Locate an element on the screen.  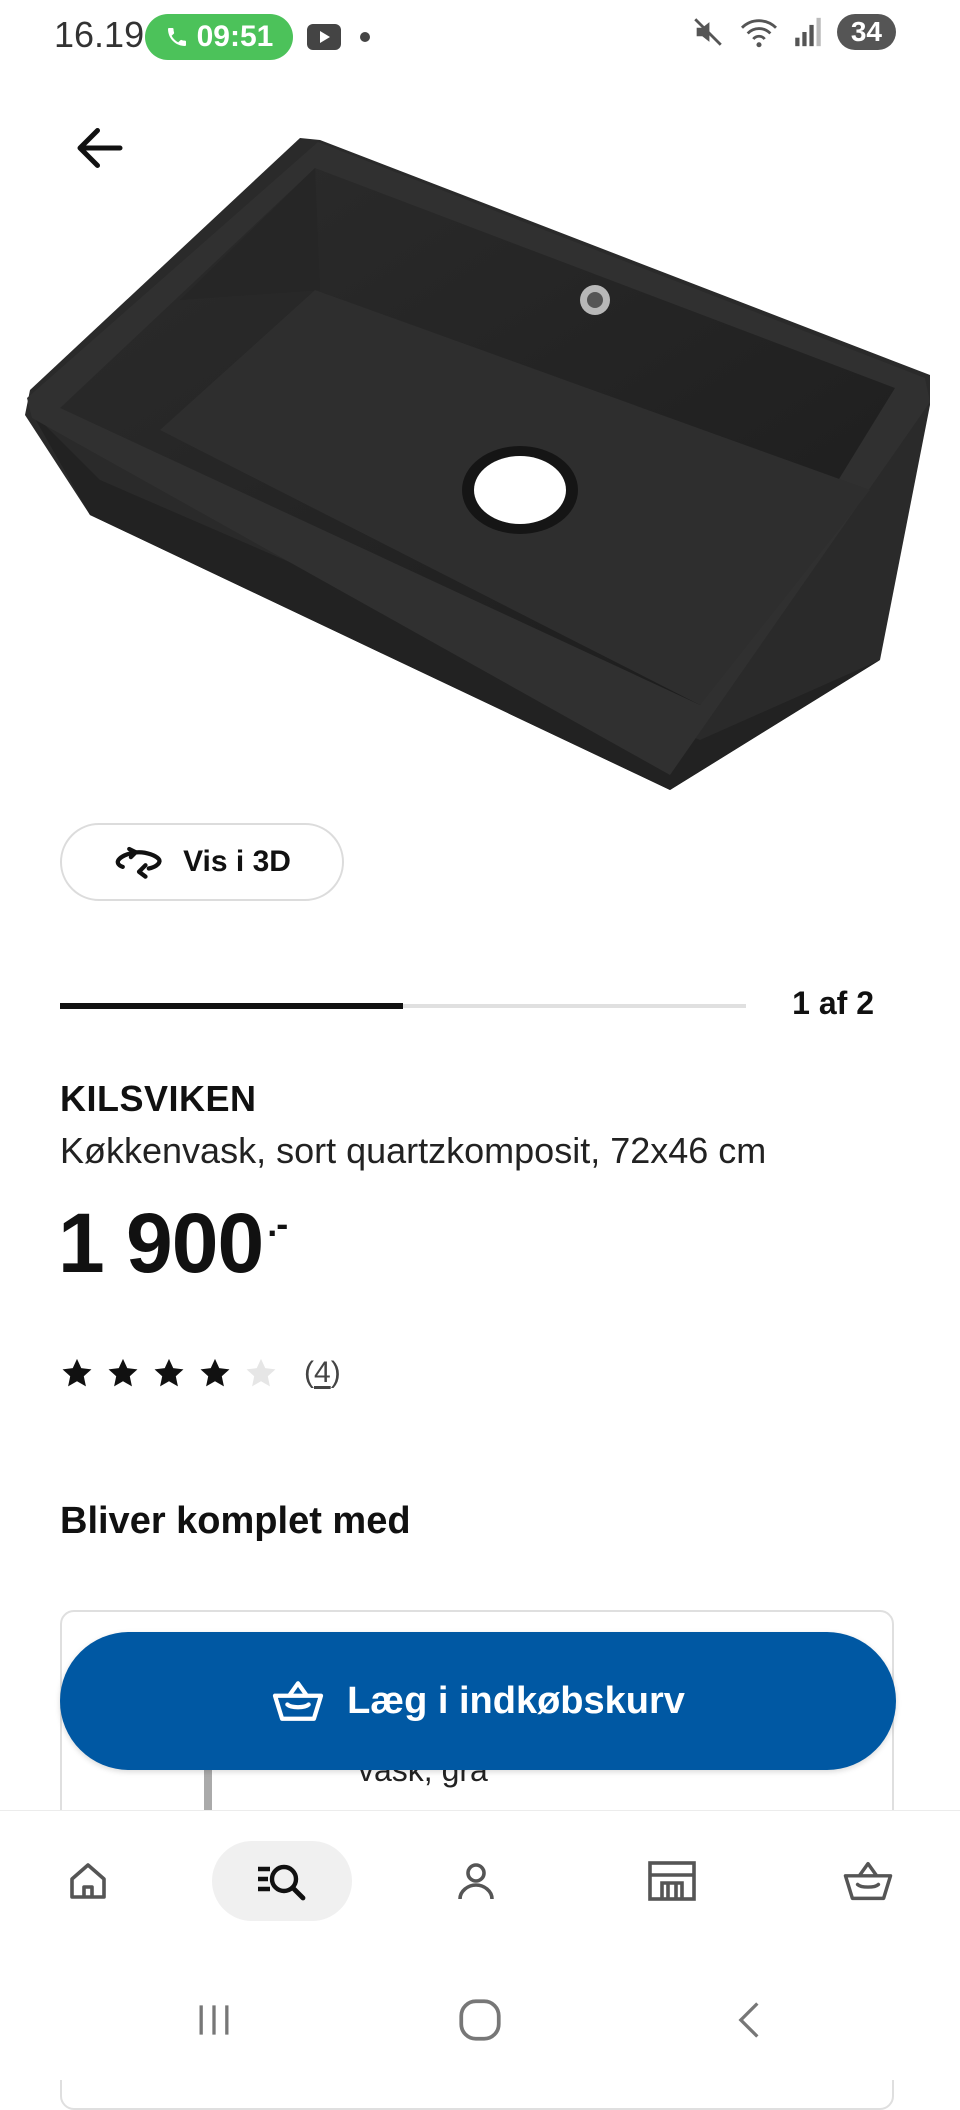
rotate-3d-icon is located at coordinates (138, 862).